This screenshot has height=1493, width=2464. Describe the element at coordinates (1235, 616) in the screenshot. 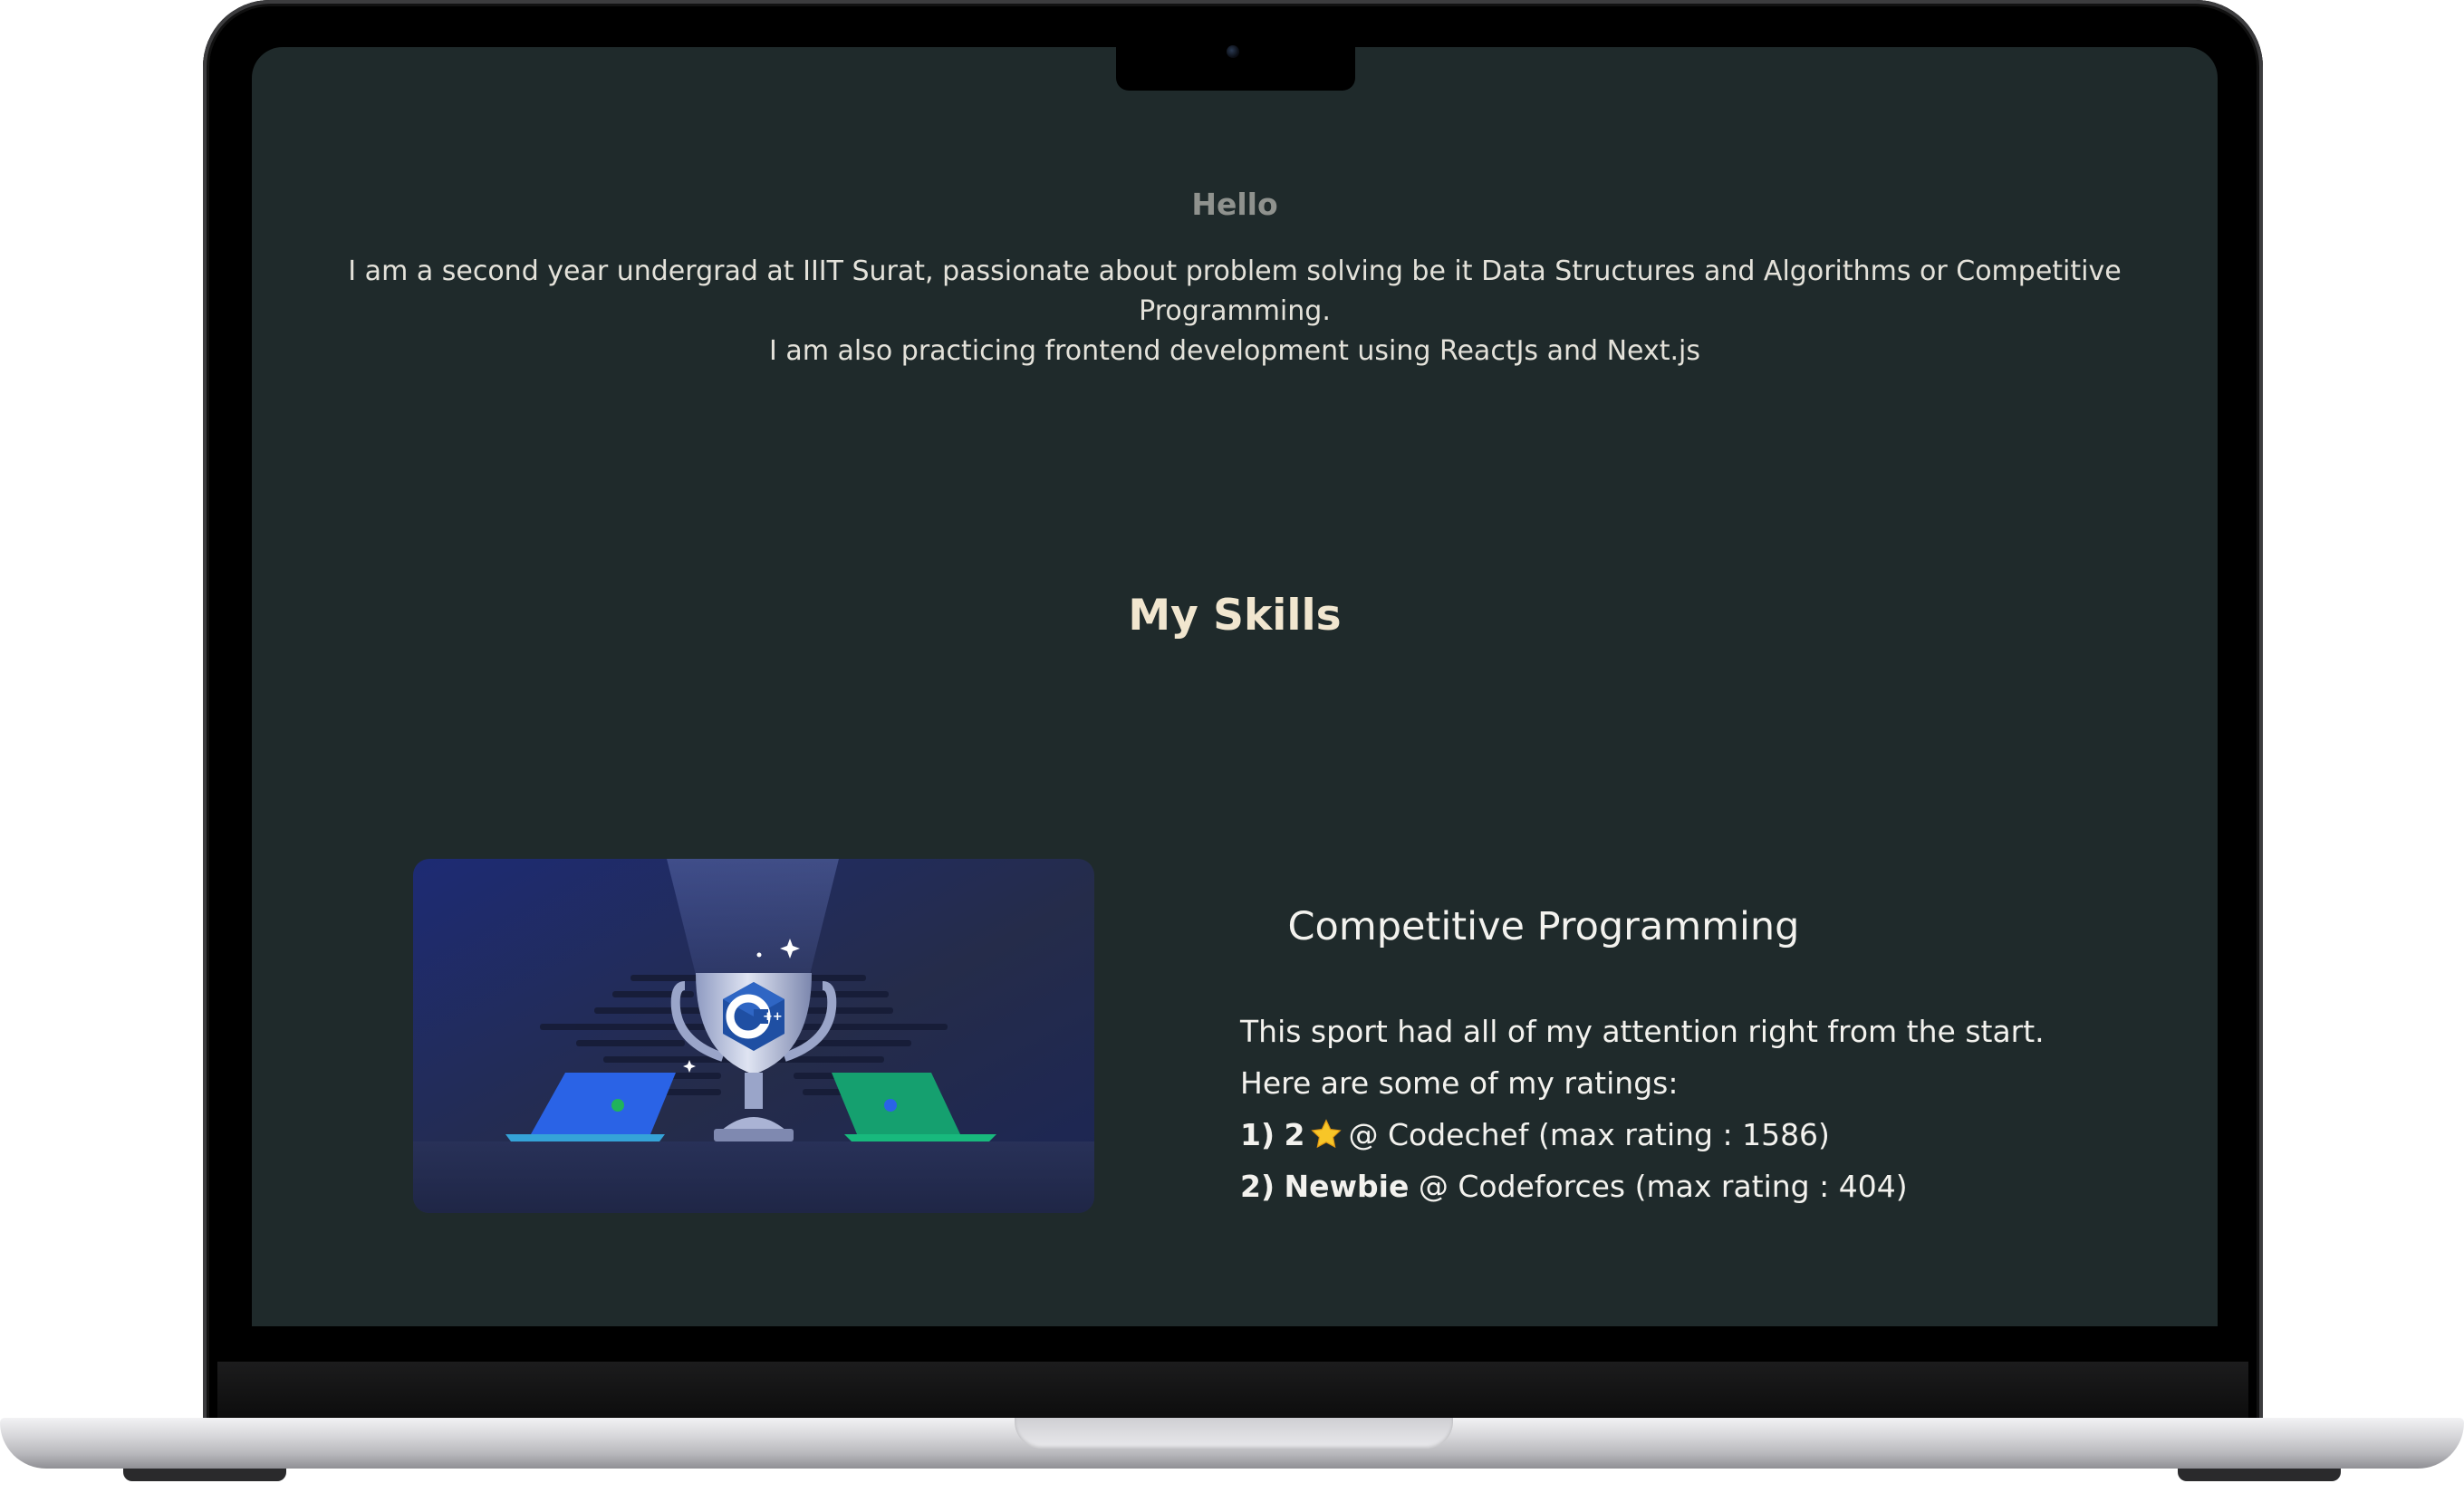

I see `skills-title: My Skills` at that location.